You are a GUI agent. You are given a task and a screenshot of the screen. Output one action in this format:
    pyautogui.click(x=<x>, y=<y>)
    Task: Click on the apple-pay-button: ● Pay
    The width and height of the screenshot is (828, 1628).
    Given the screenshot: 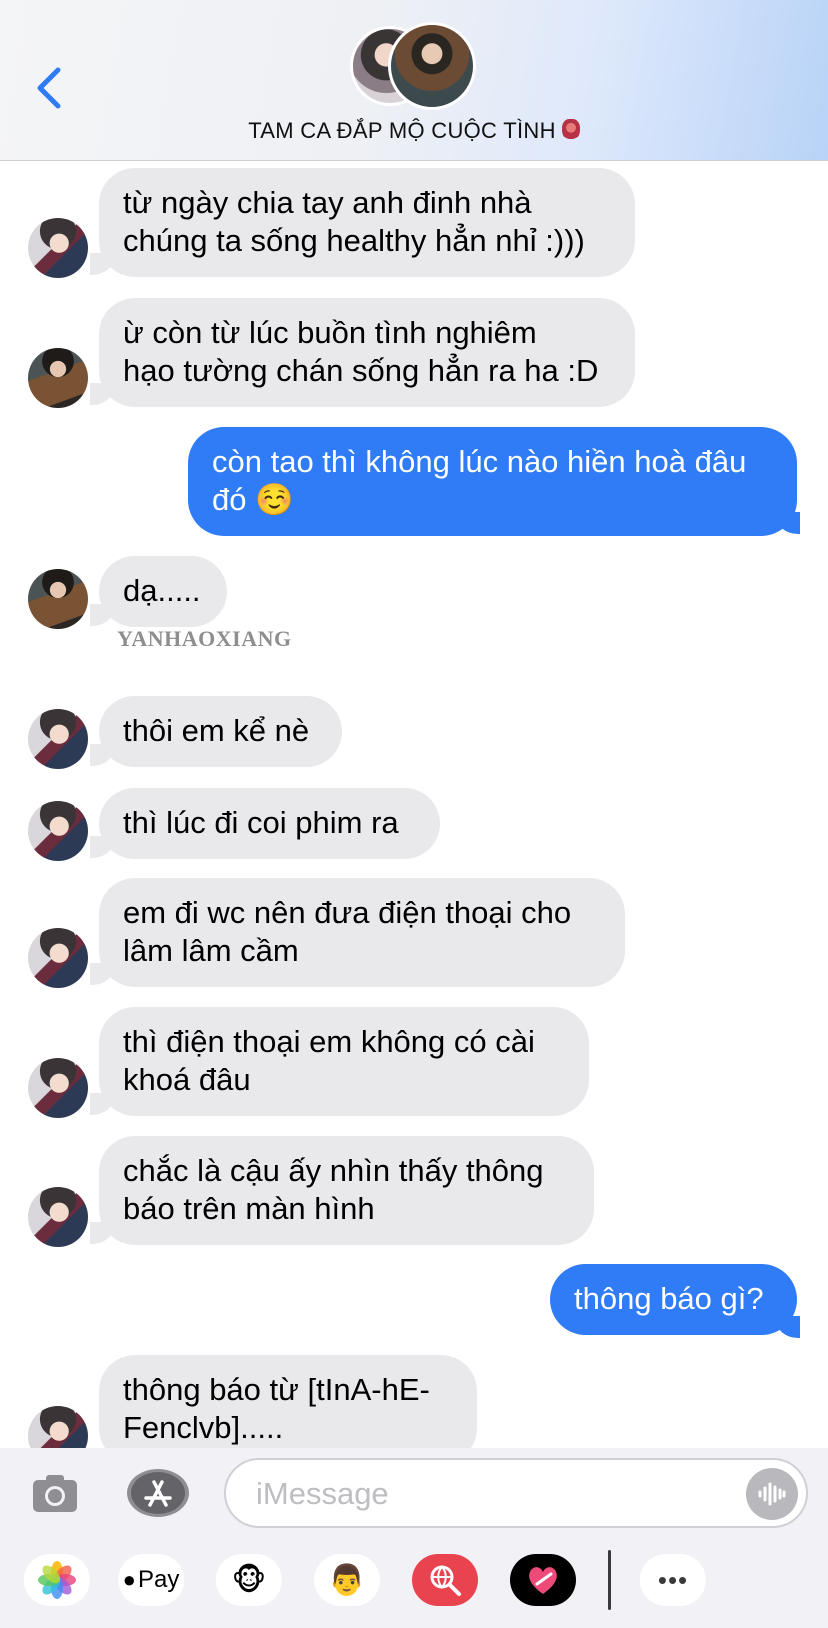 What is the action you would take?
    pyautogui.click(x=151, y=1580)
    